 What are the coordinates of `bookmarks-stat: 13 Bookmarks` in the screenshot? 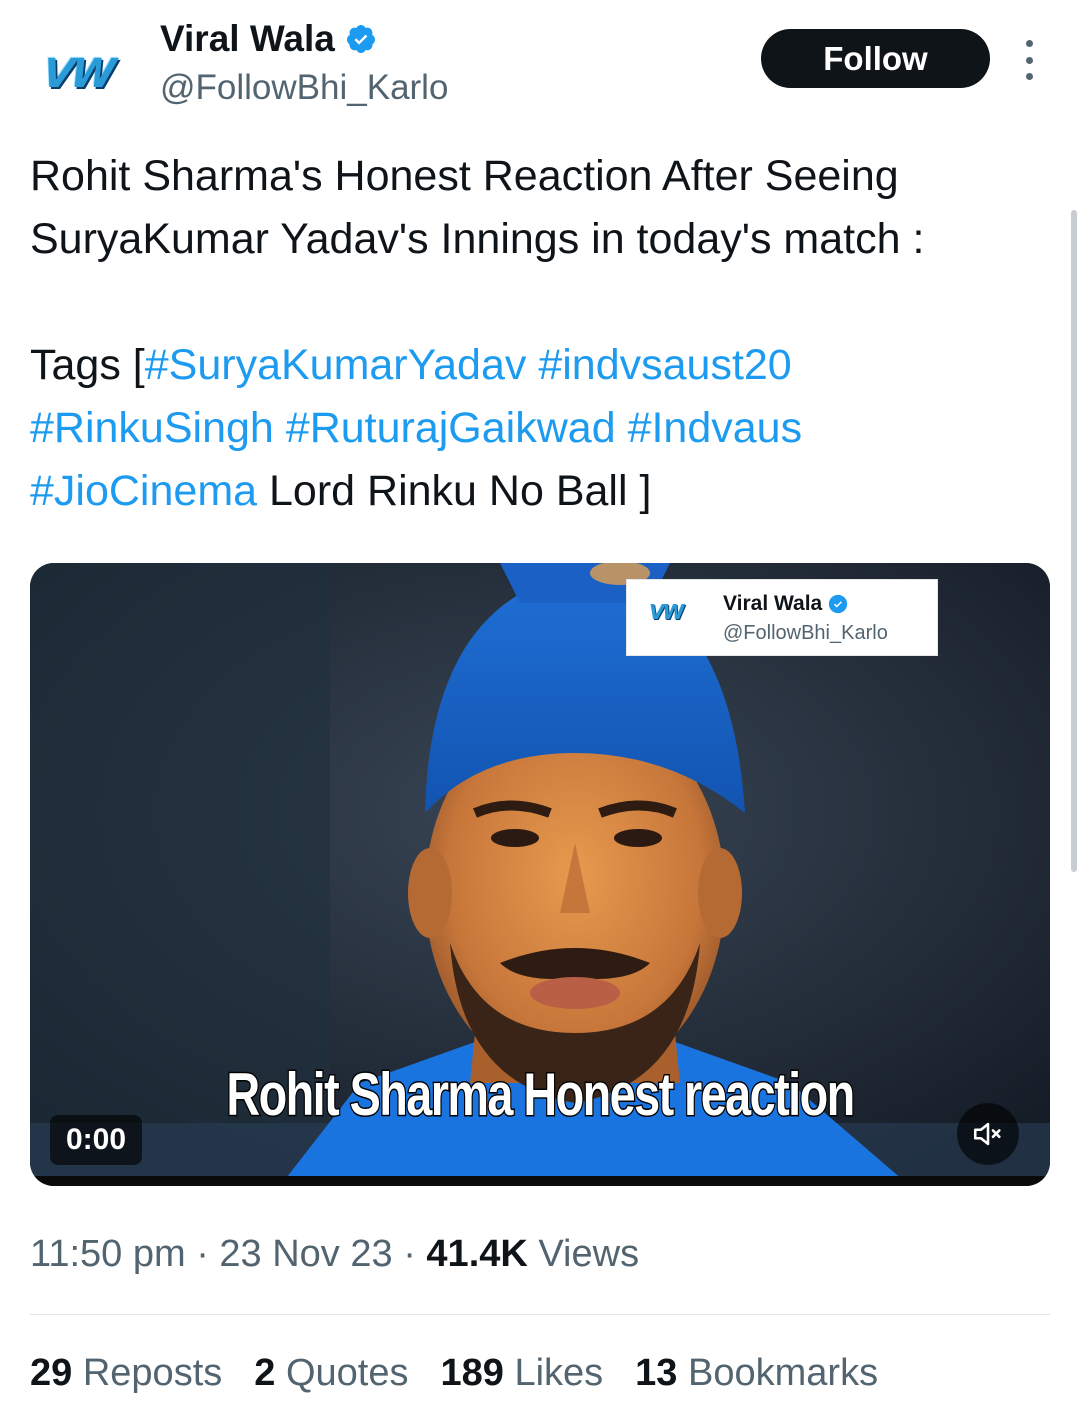 It's located at (756, 1373).